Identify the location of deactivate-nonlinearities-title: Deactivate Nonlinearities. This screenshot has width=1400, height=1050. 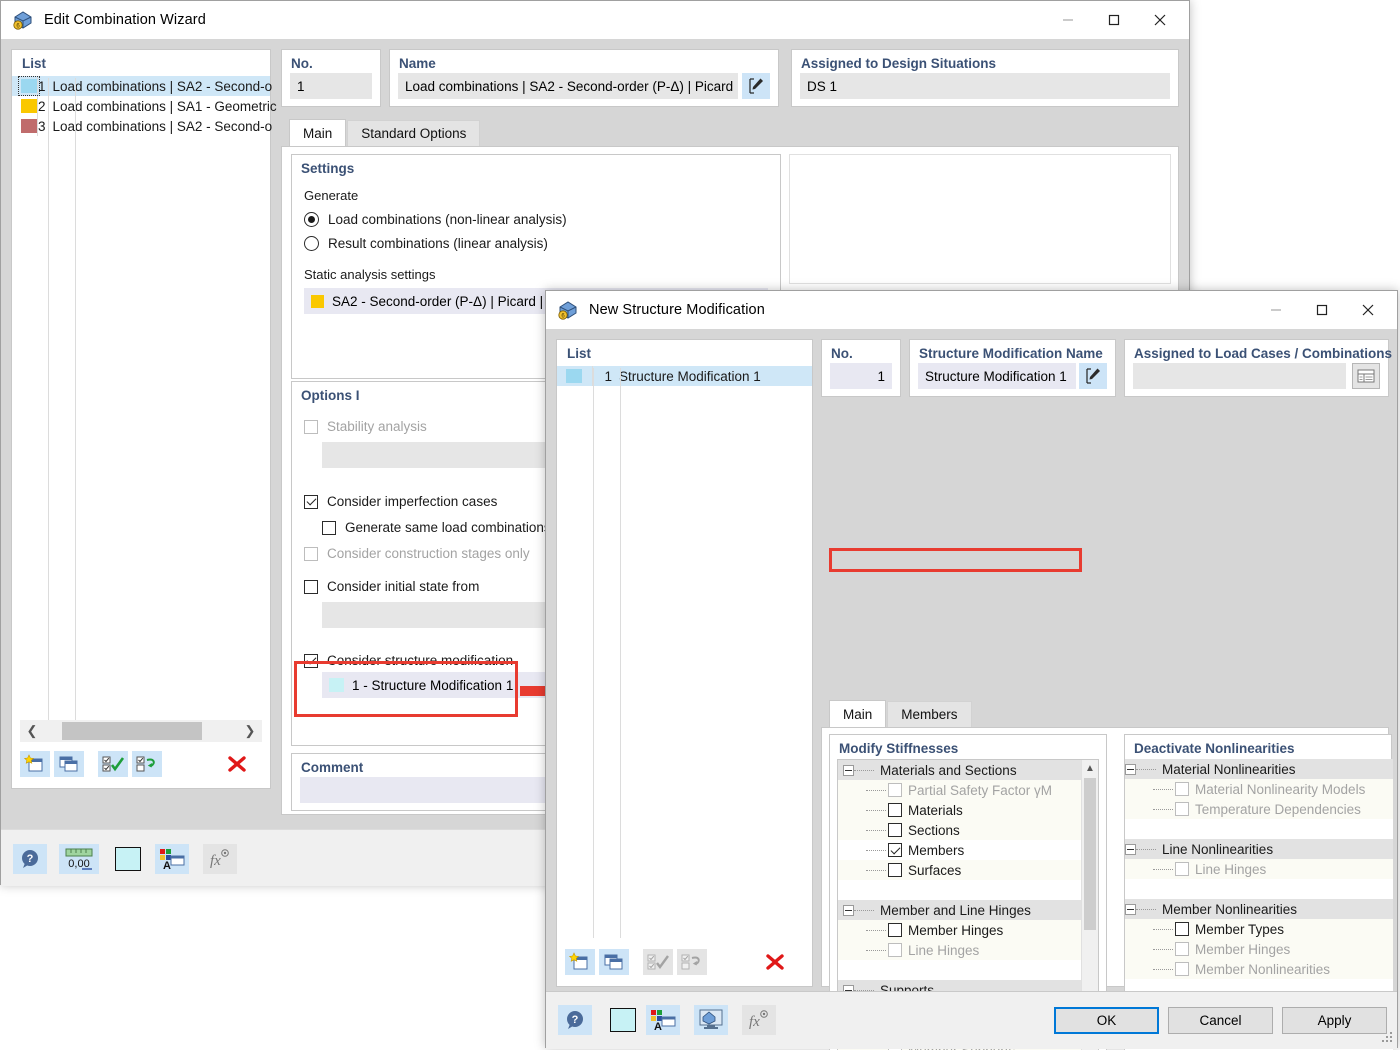
(1214, 748).